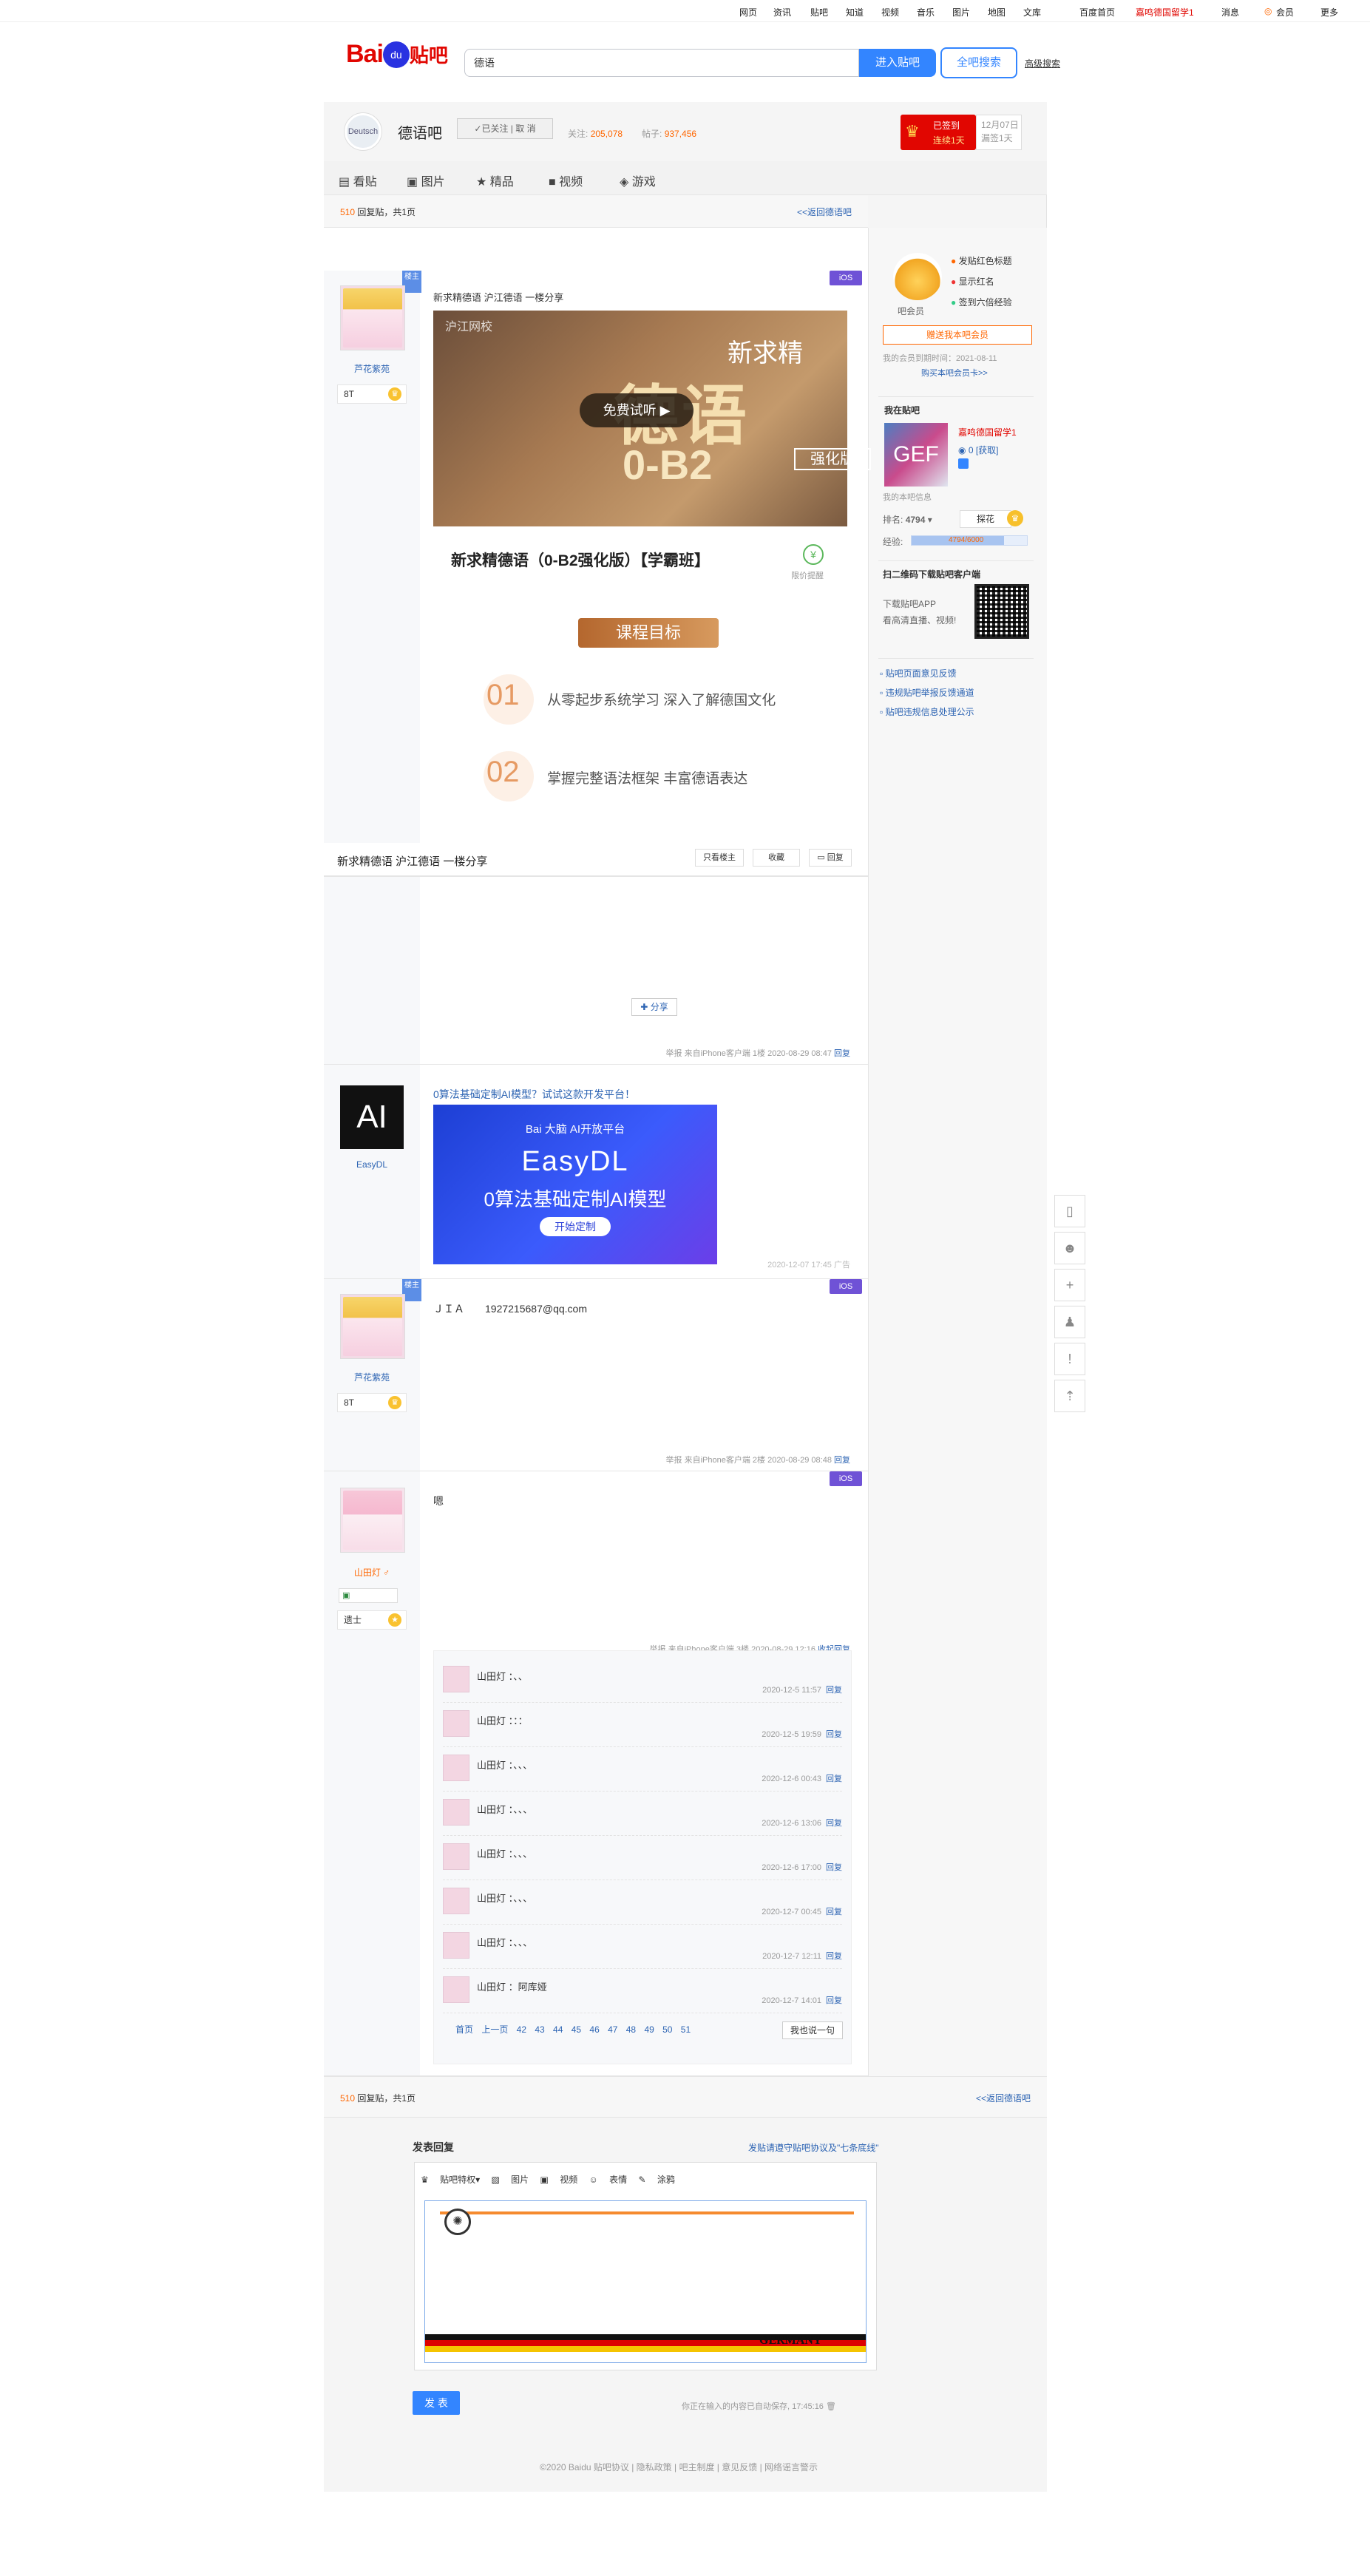 This screenshot has width=1370, height=2576. What do you see at coordinates (573, 2029) in the screenshot?
I see `sub-reply-pager: 首页 上一页 42 43 44 45 46 47 48 49 50 51` at bounding box center [573, 2029].